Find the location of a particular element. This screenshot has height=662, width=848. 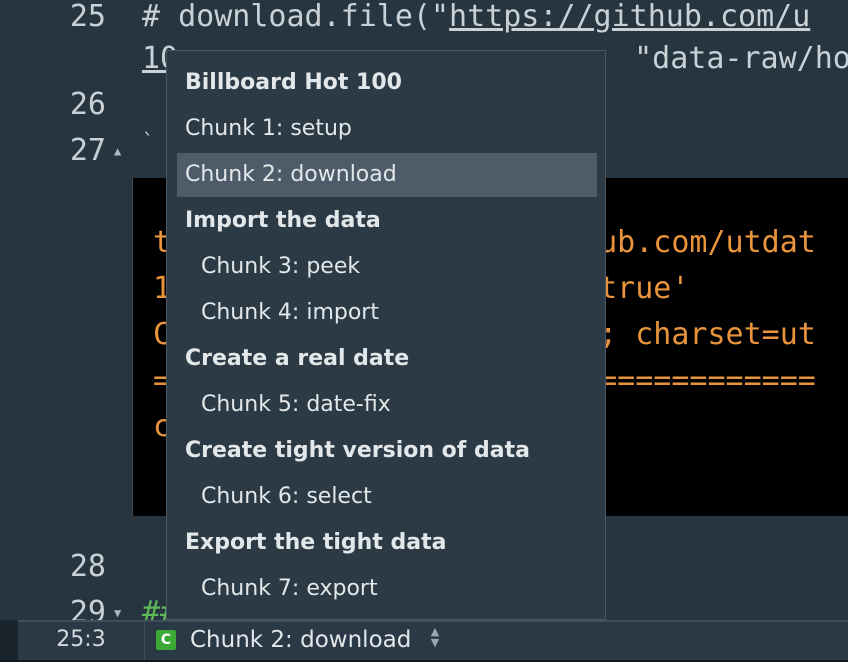

status-bar: 25:3 C Chunk 2: download ▲ ▼ is located at coordinates (433, 640).